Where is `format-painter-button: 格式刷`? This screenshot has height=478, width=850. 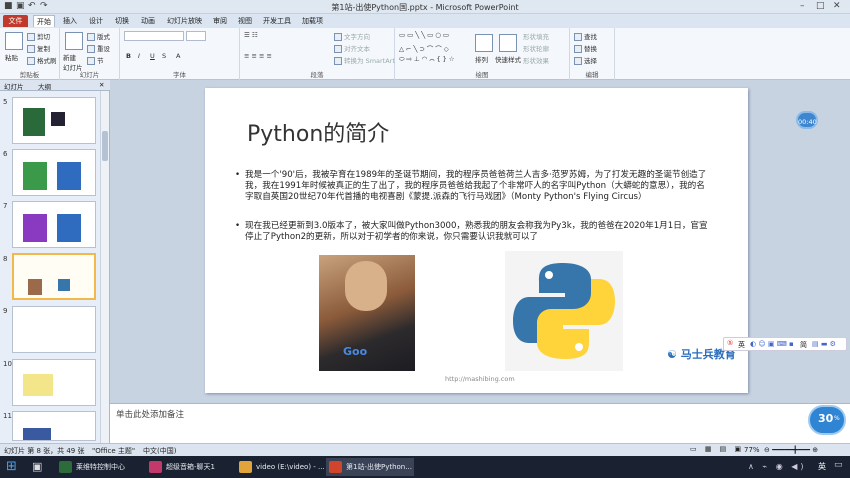 format-painter-button: 格式刷 is located at coordinates (42, 60).